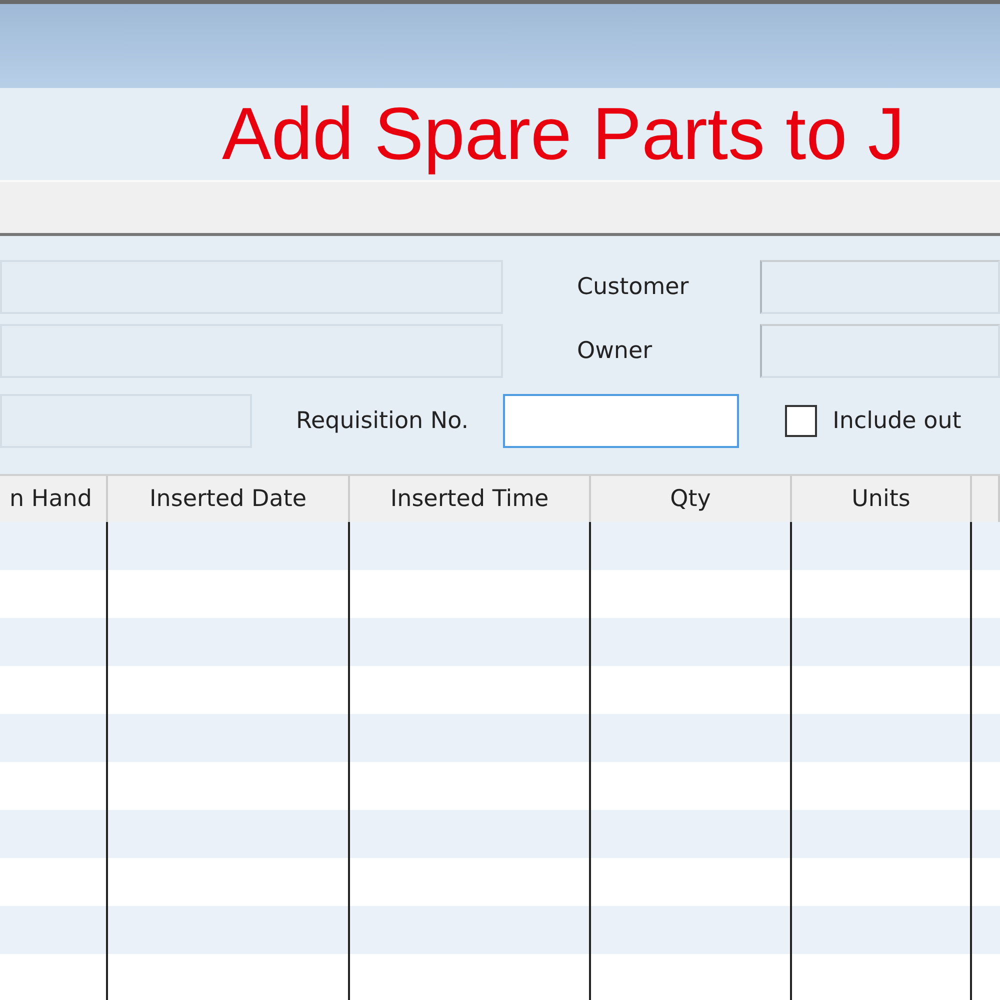 Image resolution: width=1000 pixels, height=1000 pixels. Describe the element at coordinates (614, 351) in the screenshot. I see `owner-label: Owner` at that location.